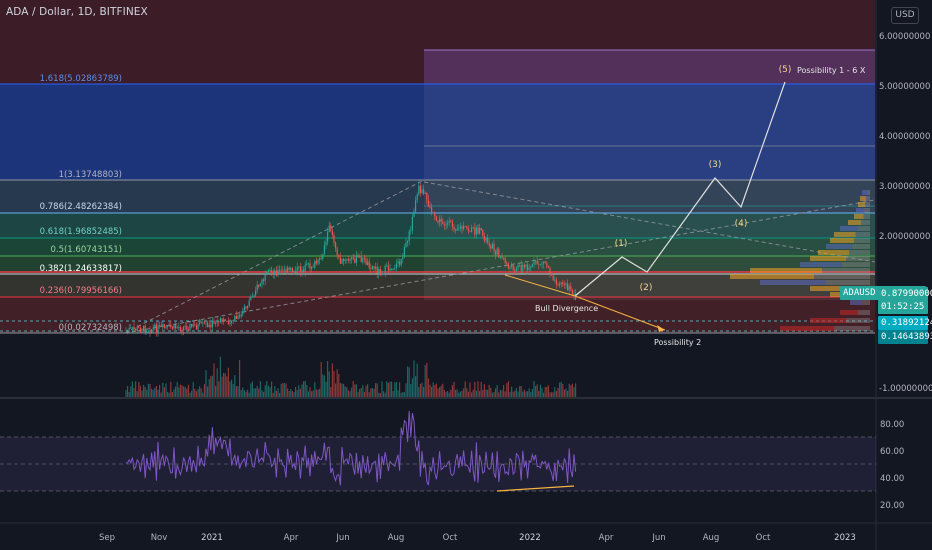  I want to click on fib-label-1618: 1.618(5.02863789), so click(81, 79).